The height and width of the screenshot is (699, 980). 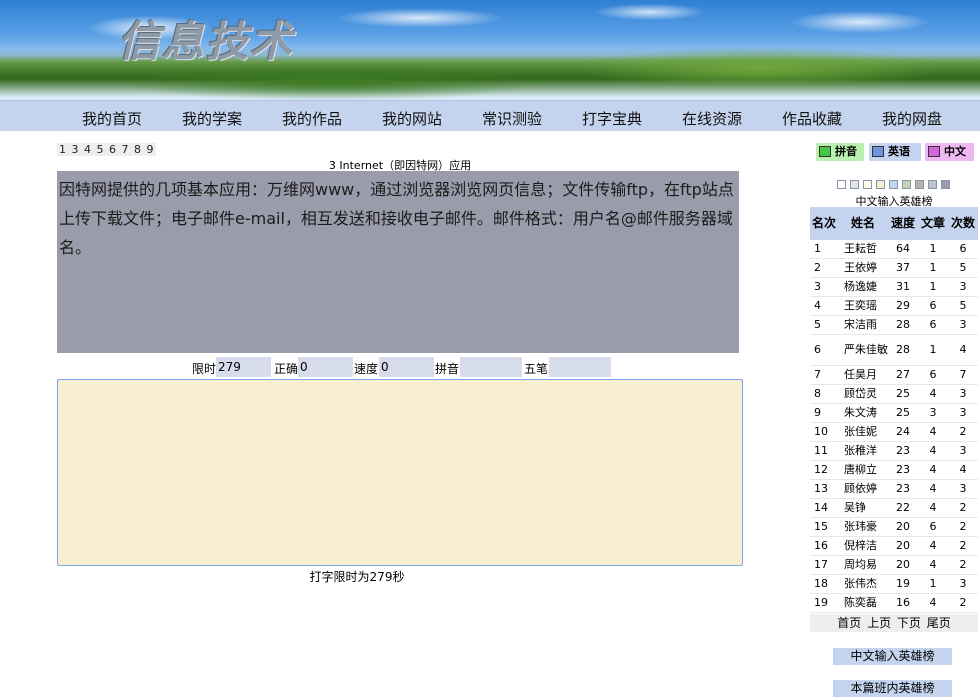 What do you see at coordinates (112, 118) in the screenshot?
I see `nav-home: 我的首页` at bounding box center [112, 118].